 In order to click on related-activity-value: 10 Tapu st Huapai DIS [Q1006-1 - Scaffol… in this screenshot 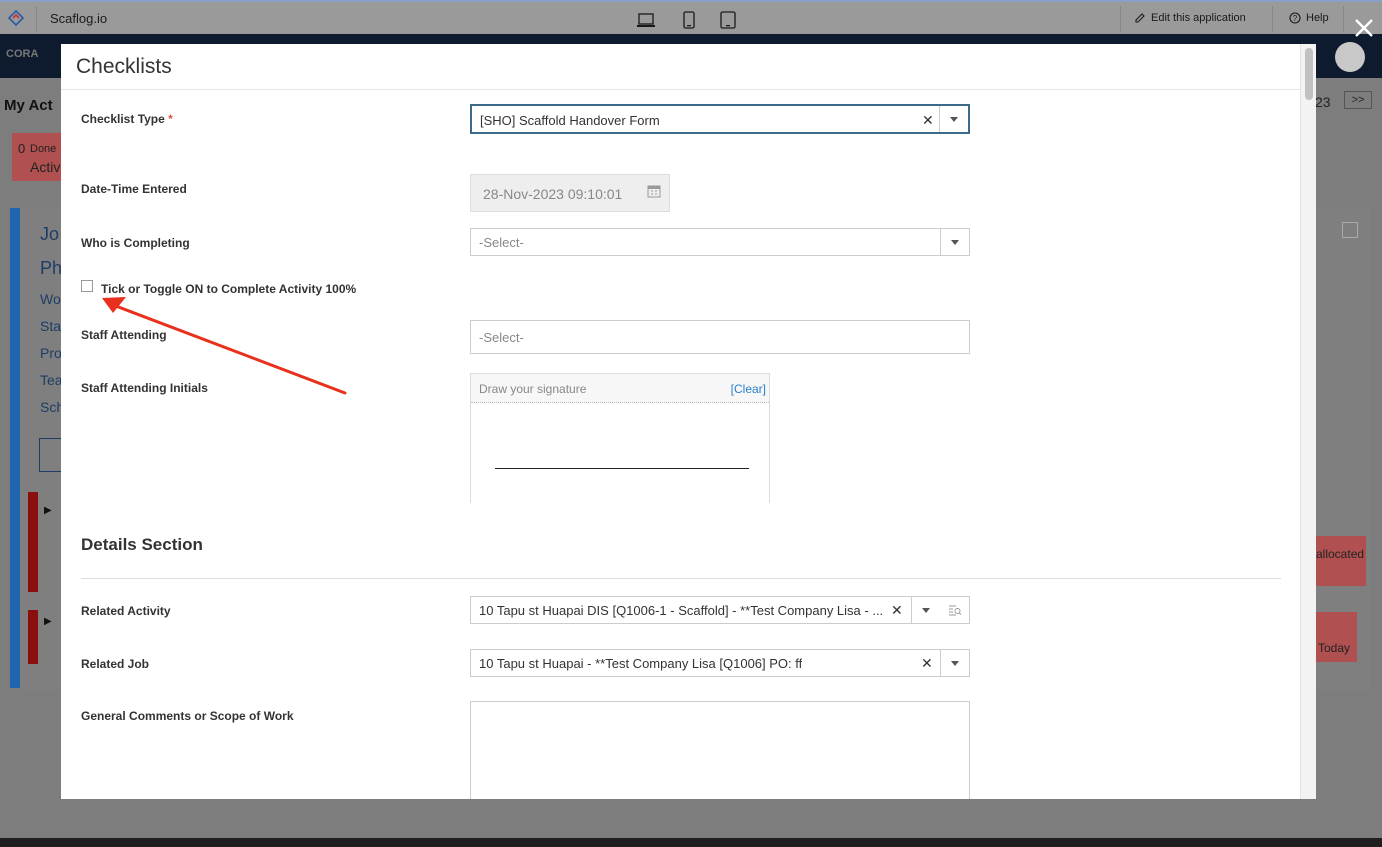, I will do `click(681, 610)`.